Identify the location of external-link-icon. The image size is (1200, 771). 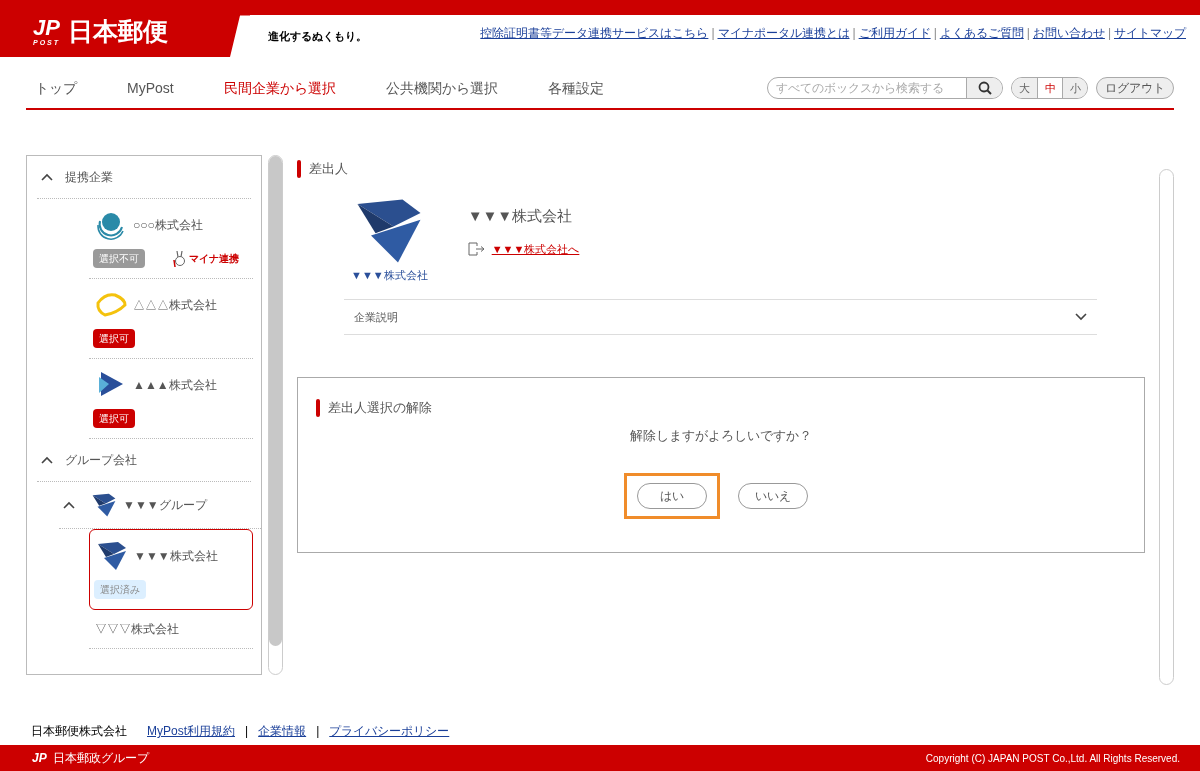
(476, 249).